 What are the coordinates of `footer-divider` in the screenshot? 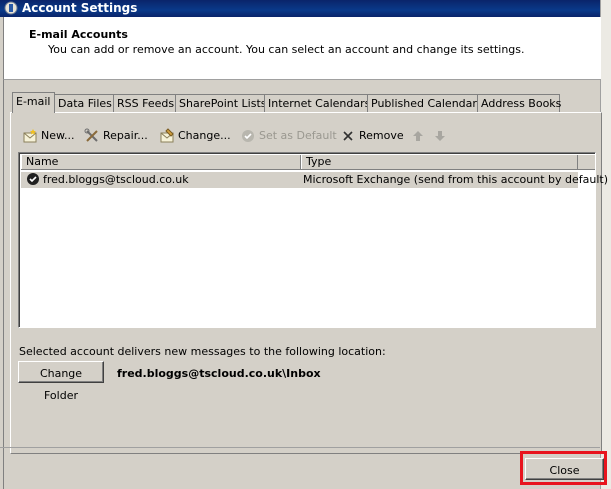 It's located at (300, 447).